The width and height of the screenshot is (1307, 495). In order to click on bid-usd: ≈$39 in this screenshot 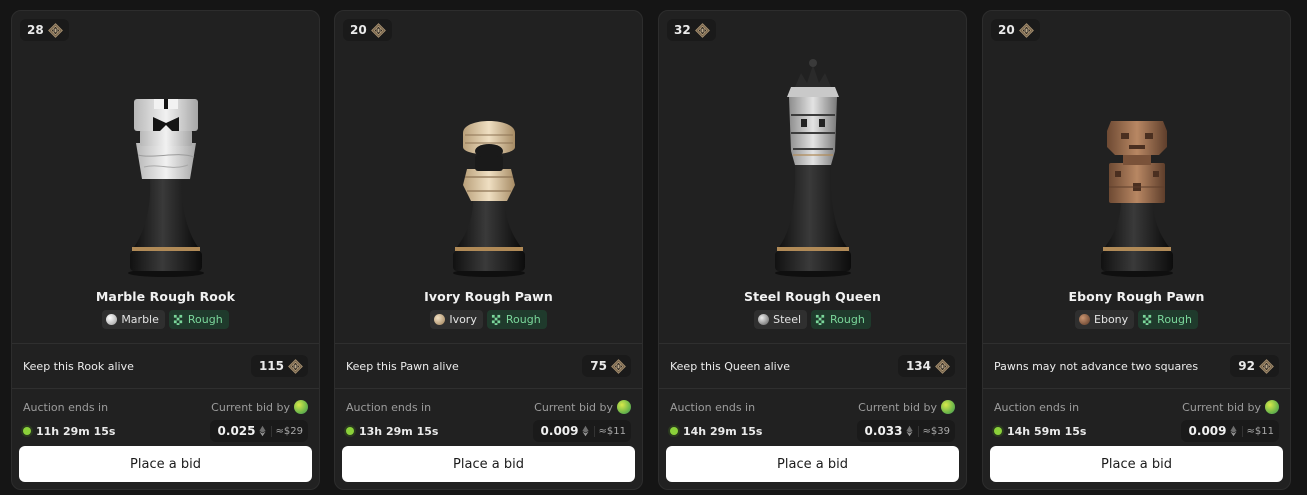, I will do `click(933, 431)`.